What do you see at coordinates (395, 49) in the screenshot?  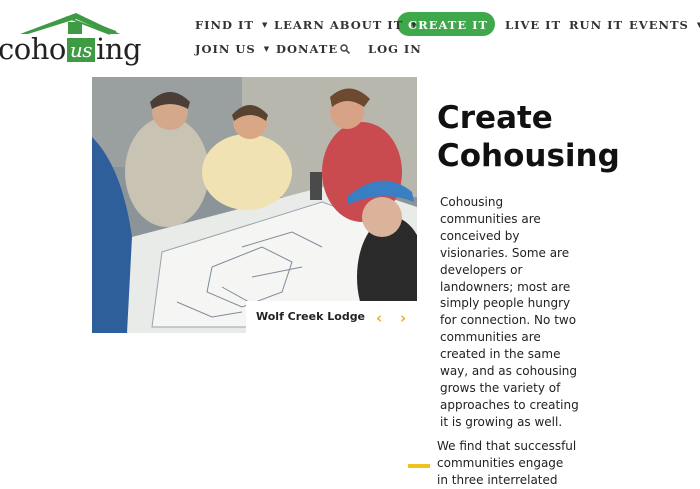 I see `nav-item-log-in: LOG IN` at bounding box center [395, 49].